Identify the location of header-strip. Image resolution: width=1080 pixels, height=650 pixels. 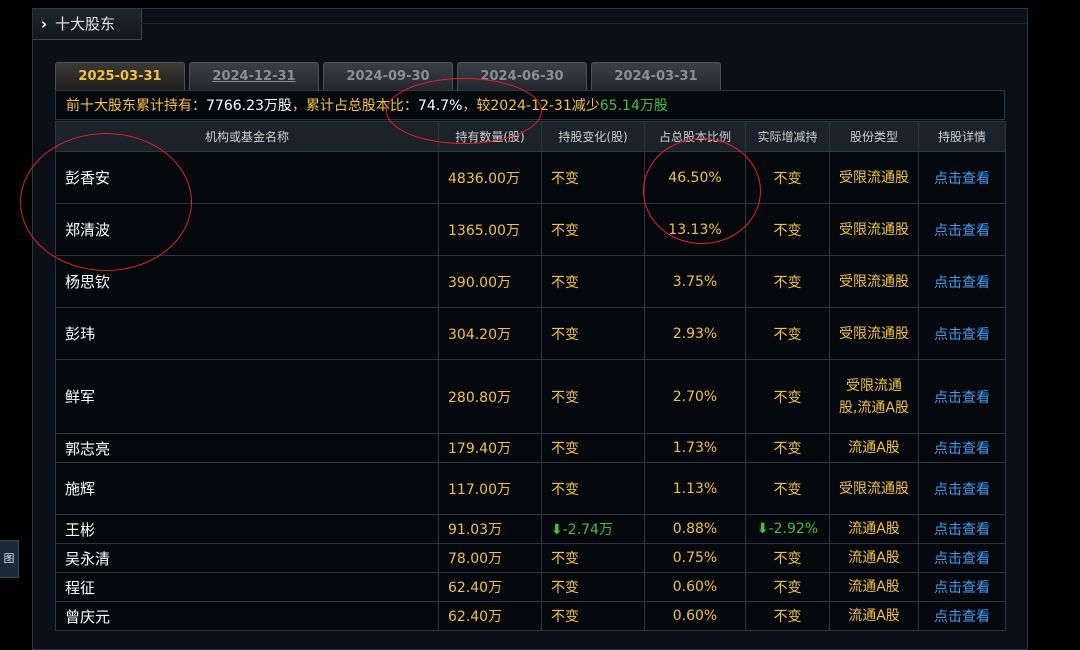
(584, 16).